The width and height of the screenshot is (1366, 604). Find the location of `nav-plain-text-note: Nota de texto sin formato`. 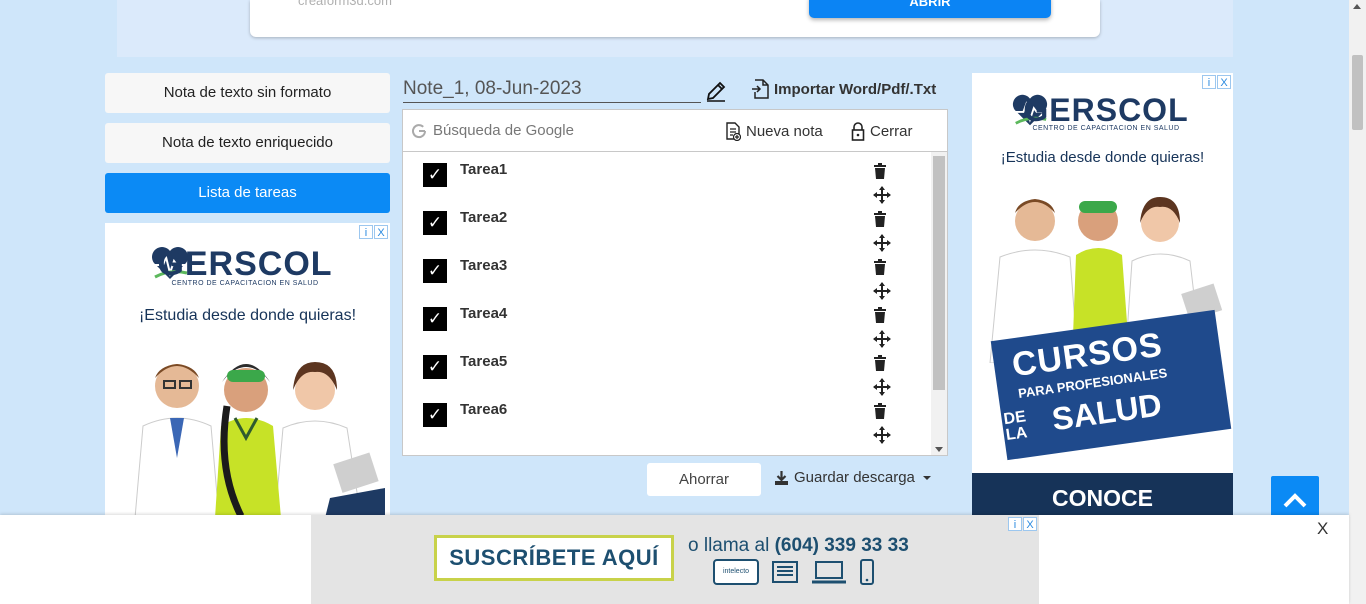

nav-plain-text-note: Nota de texto sin formato is located at coordinates (247, 93).